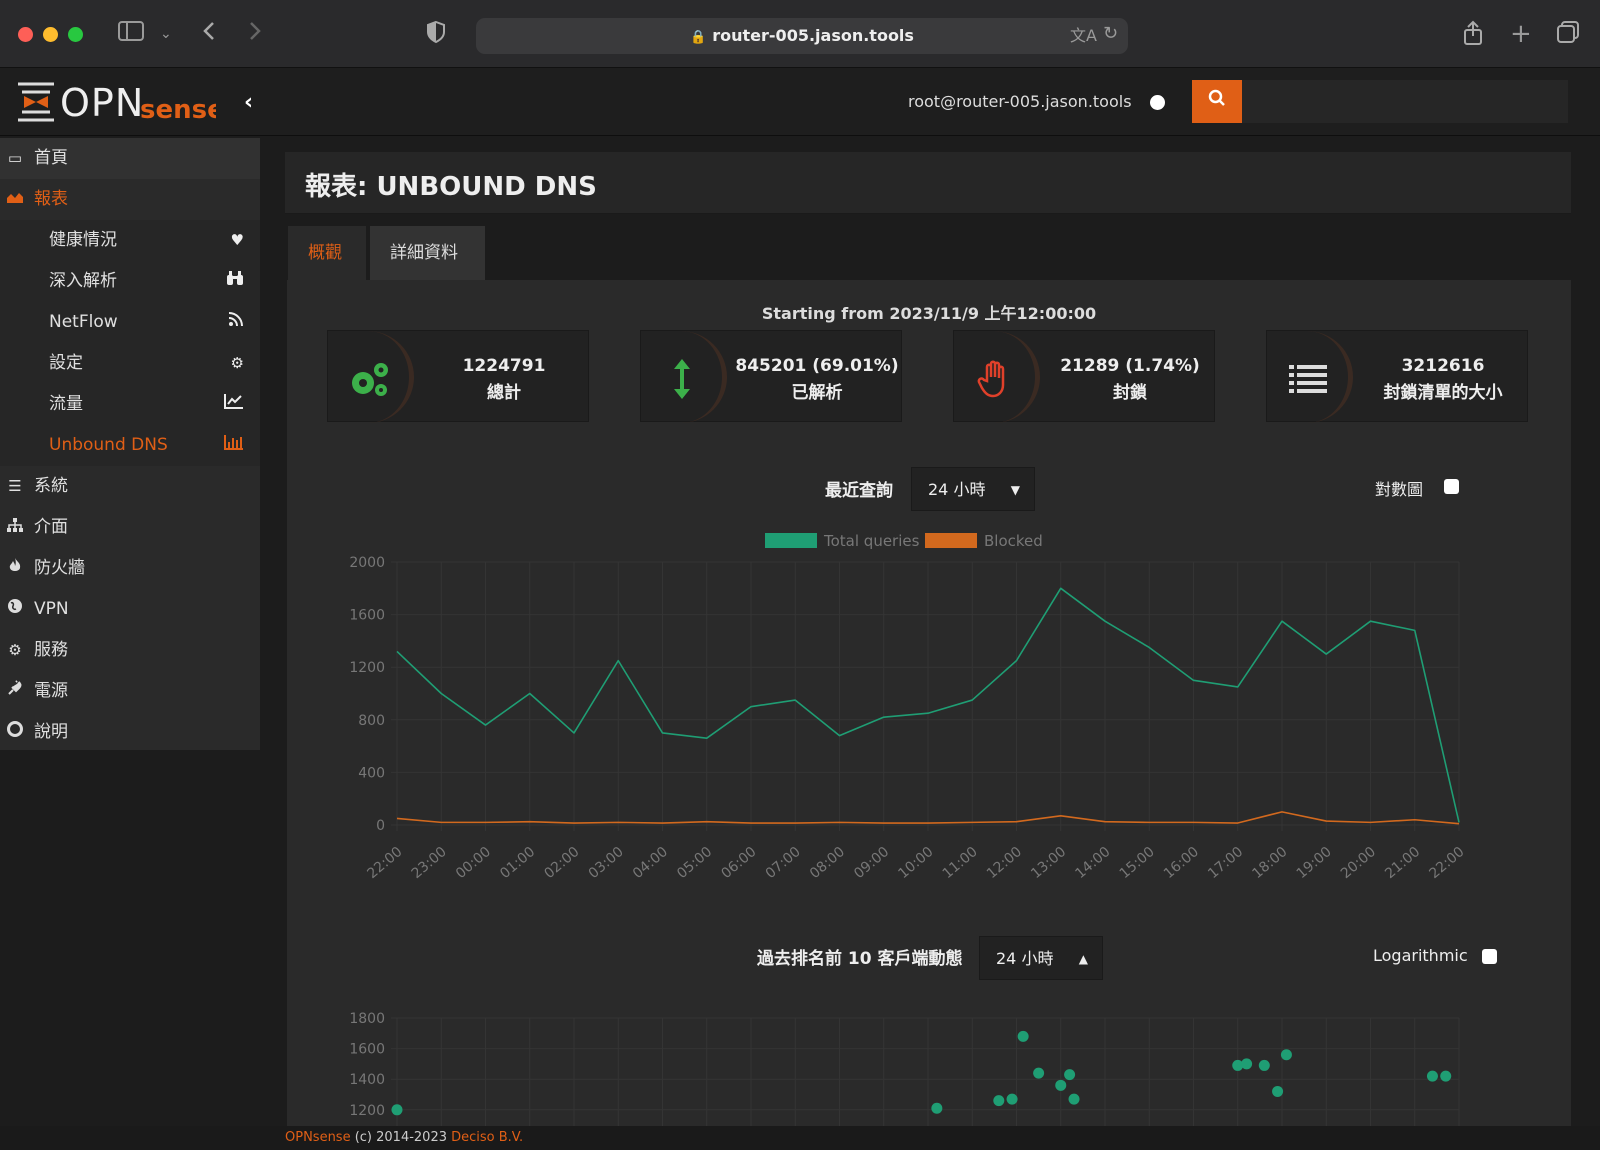 The width and height of the screenshot is (1600, 1150). What do you see at coordinates (130, 609) in the screenshot?
I see `sidebar-item-vpn: VPN` at bounding box center [130, 609].